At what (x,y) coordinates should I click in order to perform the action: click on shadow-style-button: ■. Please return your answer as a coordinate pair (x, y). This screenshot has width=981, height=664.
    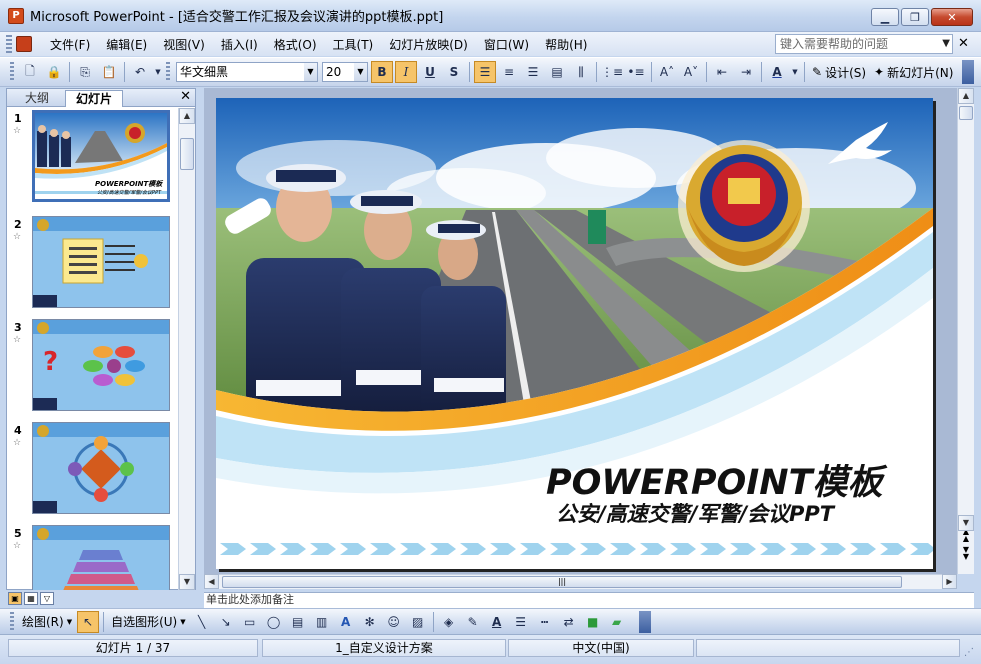
    Looking at the image, I should click on (593, 622).